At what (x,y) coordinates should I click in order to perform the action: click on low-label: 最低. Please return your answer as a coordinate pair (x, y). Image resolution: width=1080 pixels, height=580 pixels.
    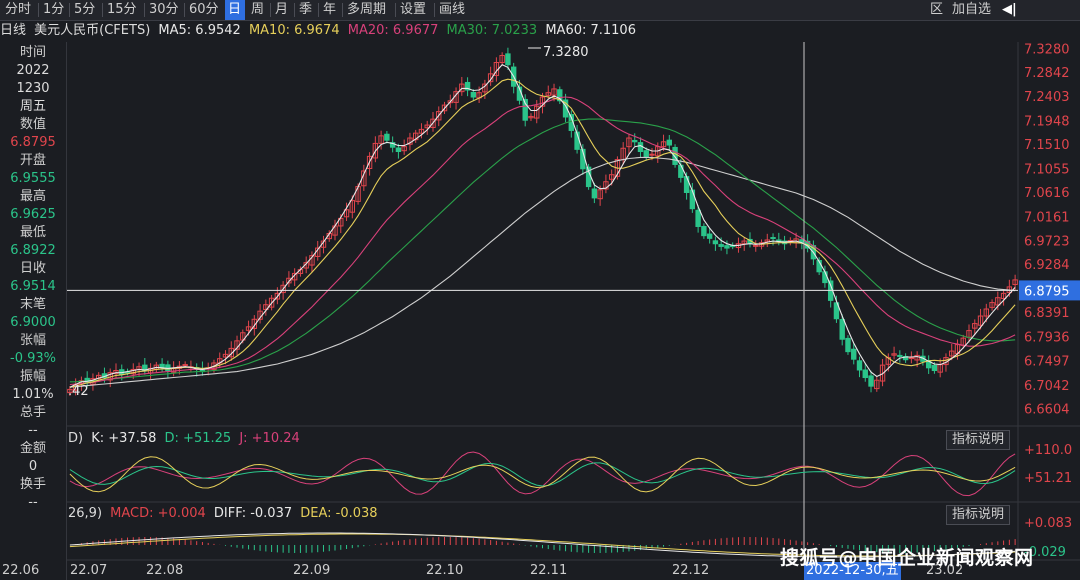
    Looking at the image, I should click on (32, 232).